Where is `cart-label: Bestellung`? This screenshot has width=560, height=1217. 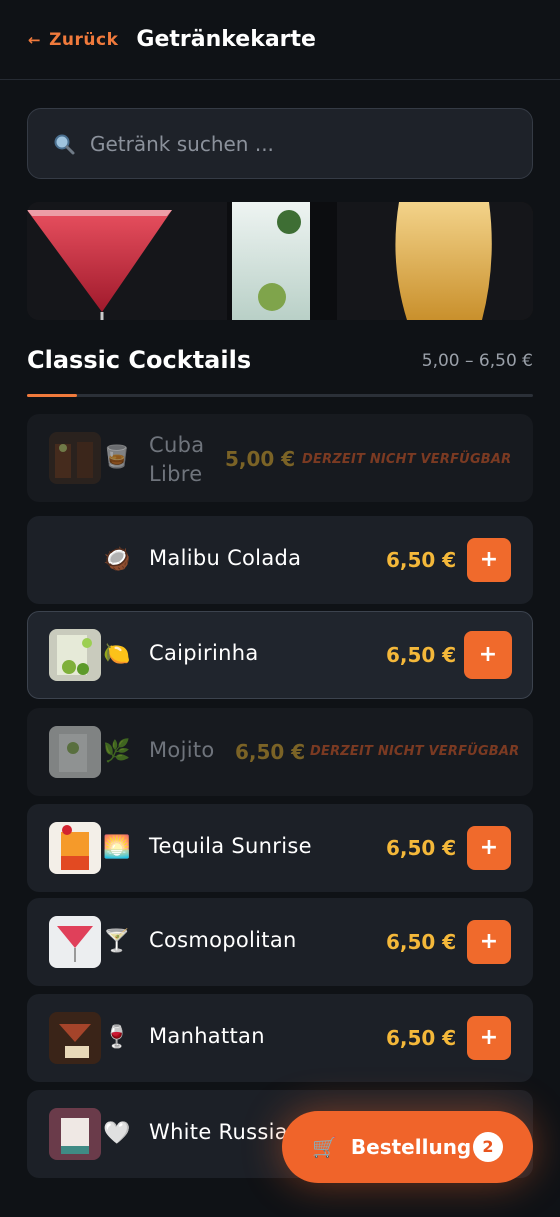 cart-label: Bestellung is located at coordinates (411, 1147).